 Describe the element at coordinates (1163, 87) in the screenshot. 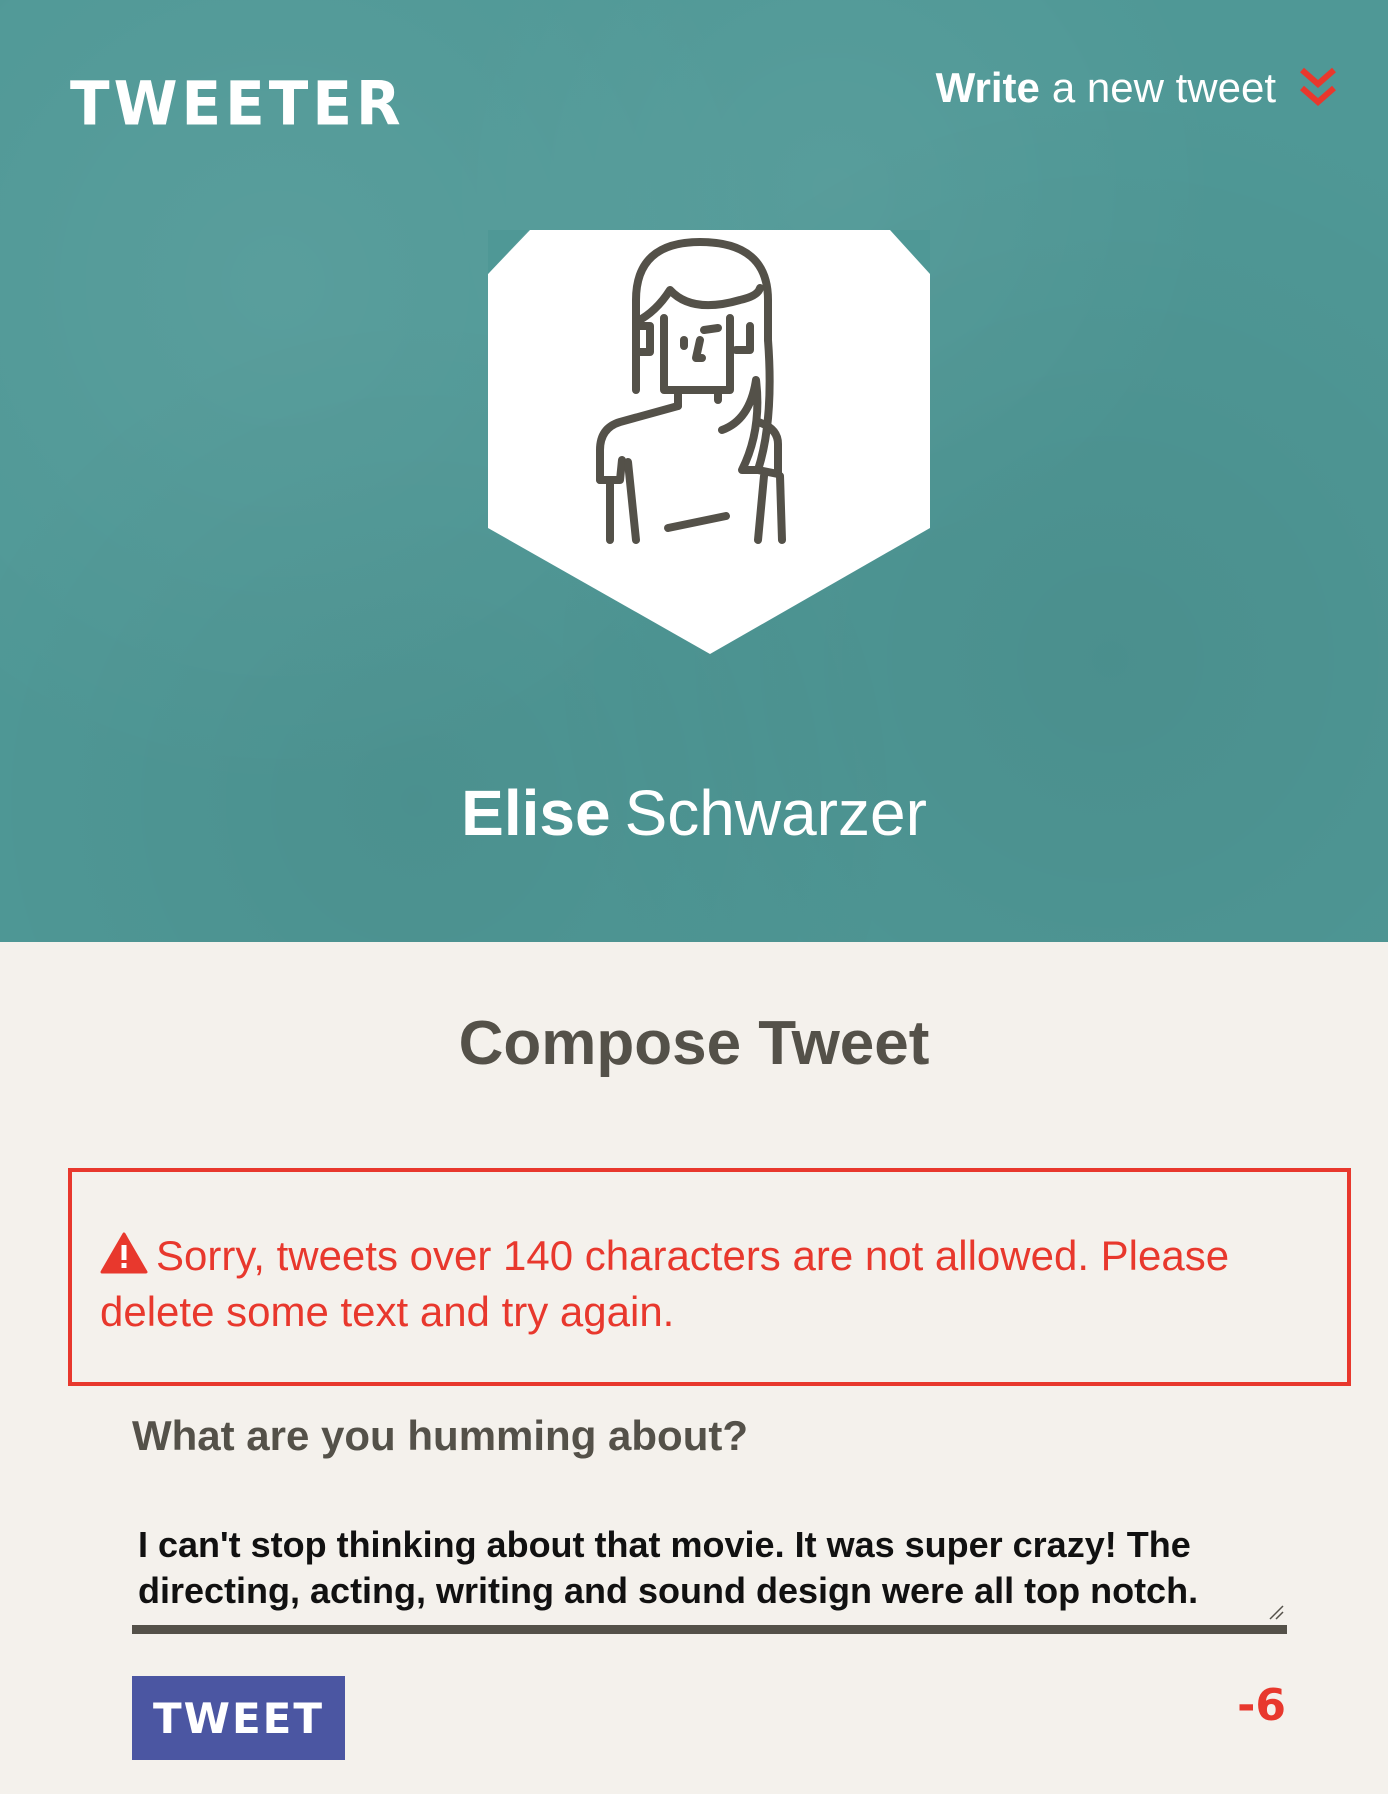

I see `write-link-text: a new tweet` at that location.